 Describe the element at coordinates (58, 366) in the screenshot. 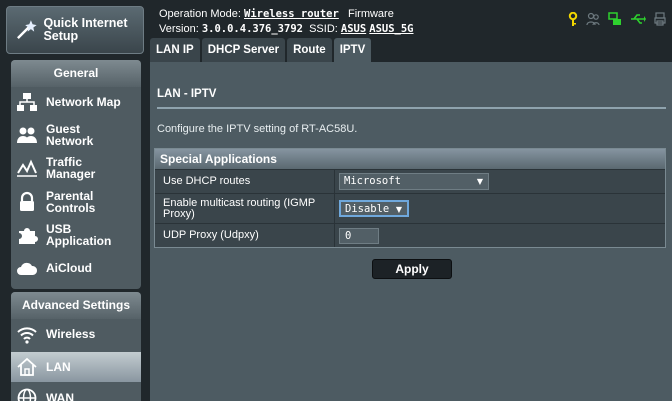

I see `sidebar-item-label: LAN` at that location.